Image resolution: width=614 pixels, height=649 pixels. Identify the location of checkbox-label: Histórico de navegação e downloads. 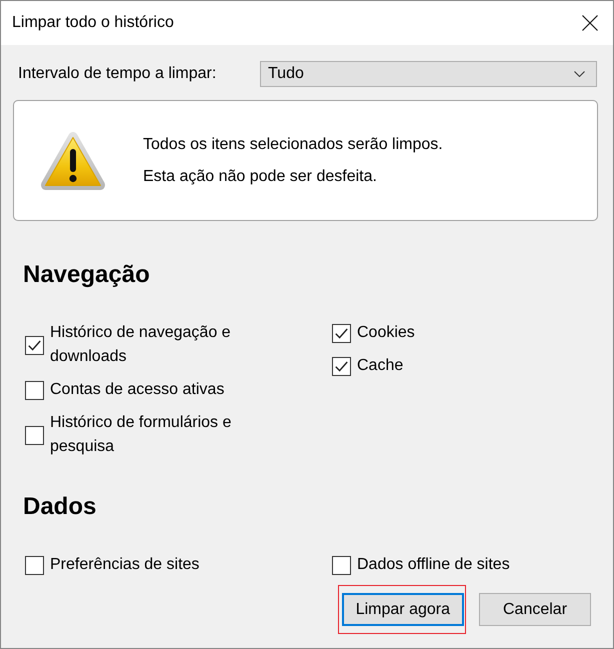
(160, 345).